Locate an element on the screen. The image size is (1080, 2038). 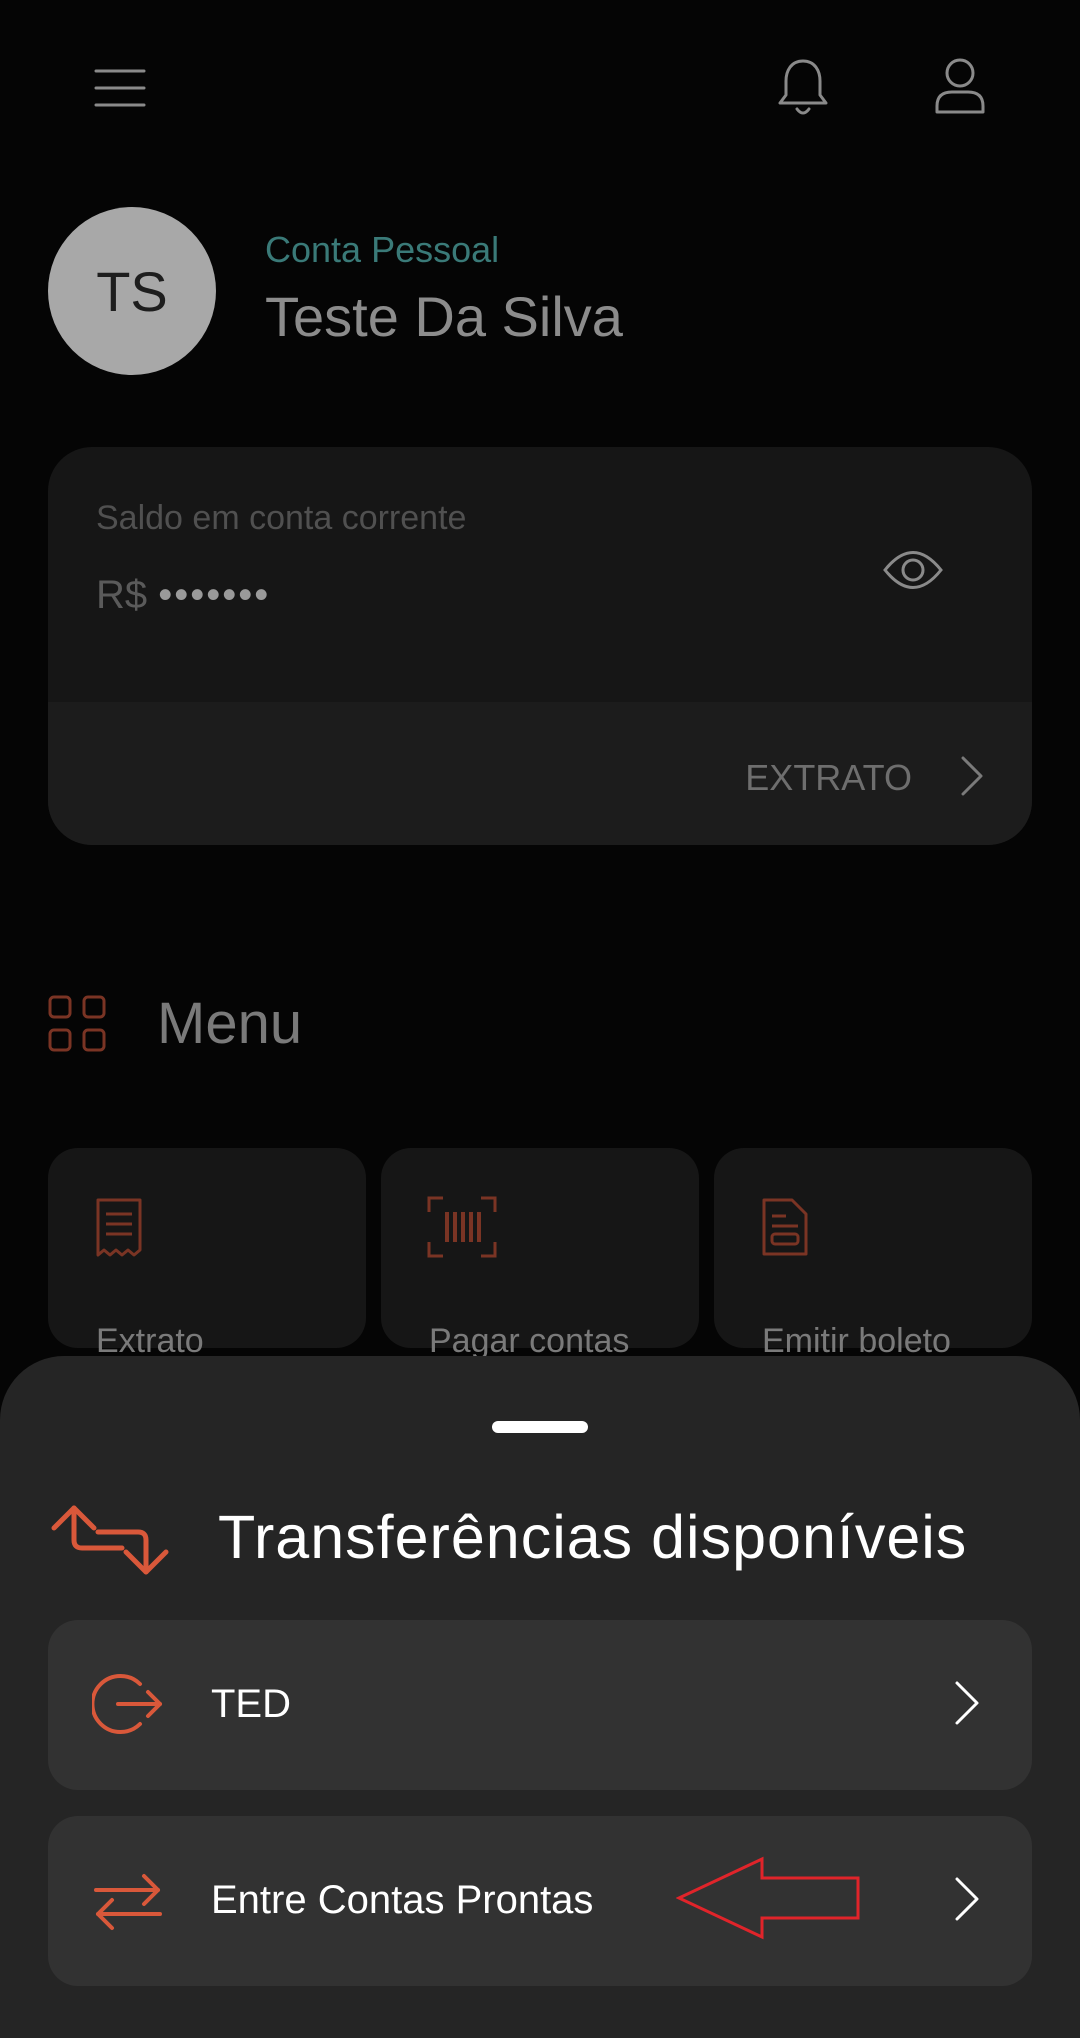
receipt-icon is located at coordinates (119, 1227).